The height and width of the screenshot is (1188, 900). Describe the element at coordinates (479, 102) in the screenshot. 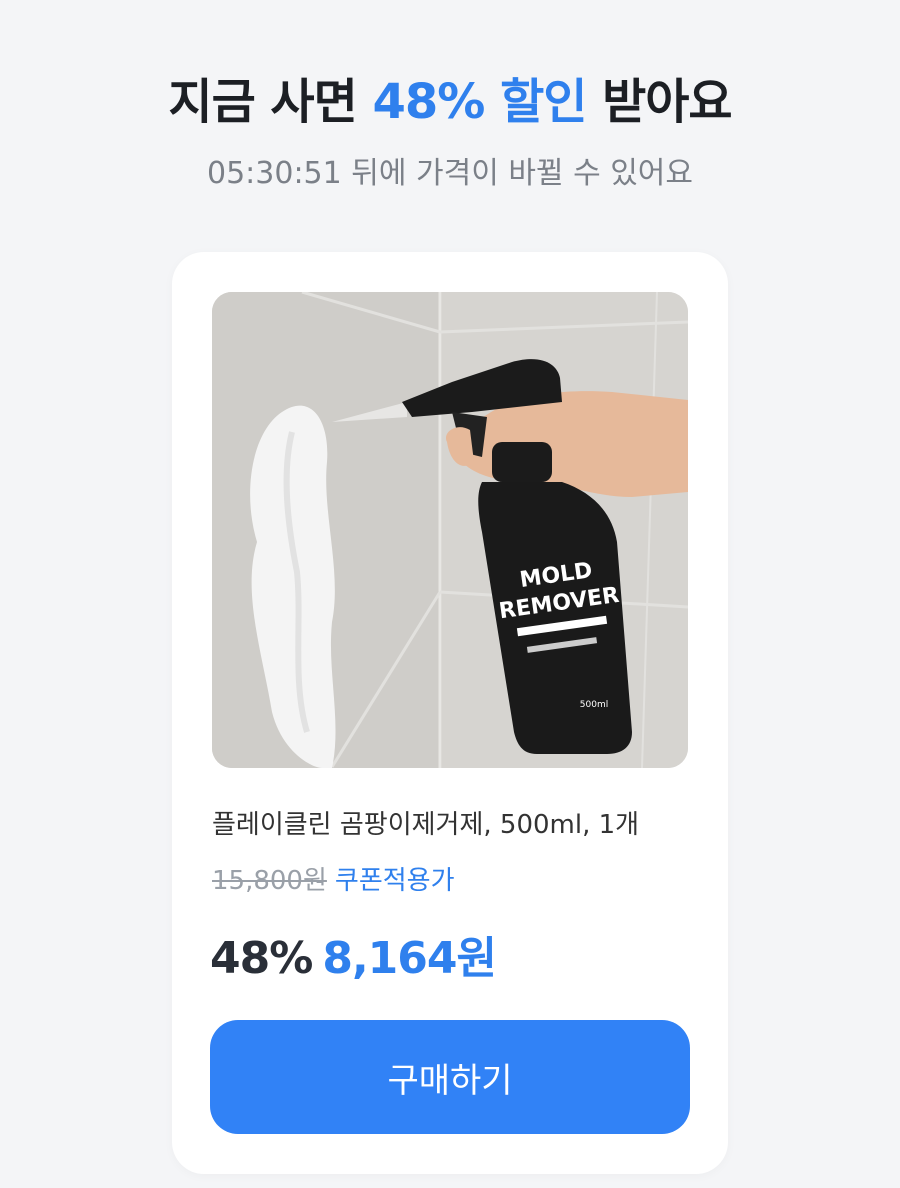

I see `headline-discount: 48% 할인` at that location.